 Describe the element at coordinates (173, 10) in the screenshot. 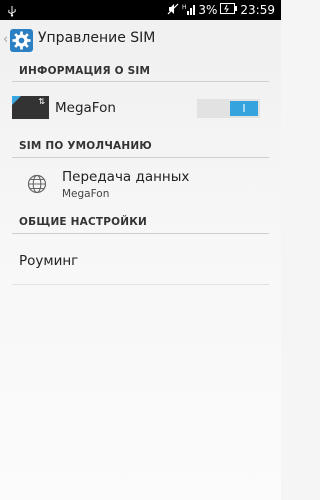

I see `mute-icon` at that location.